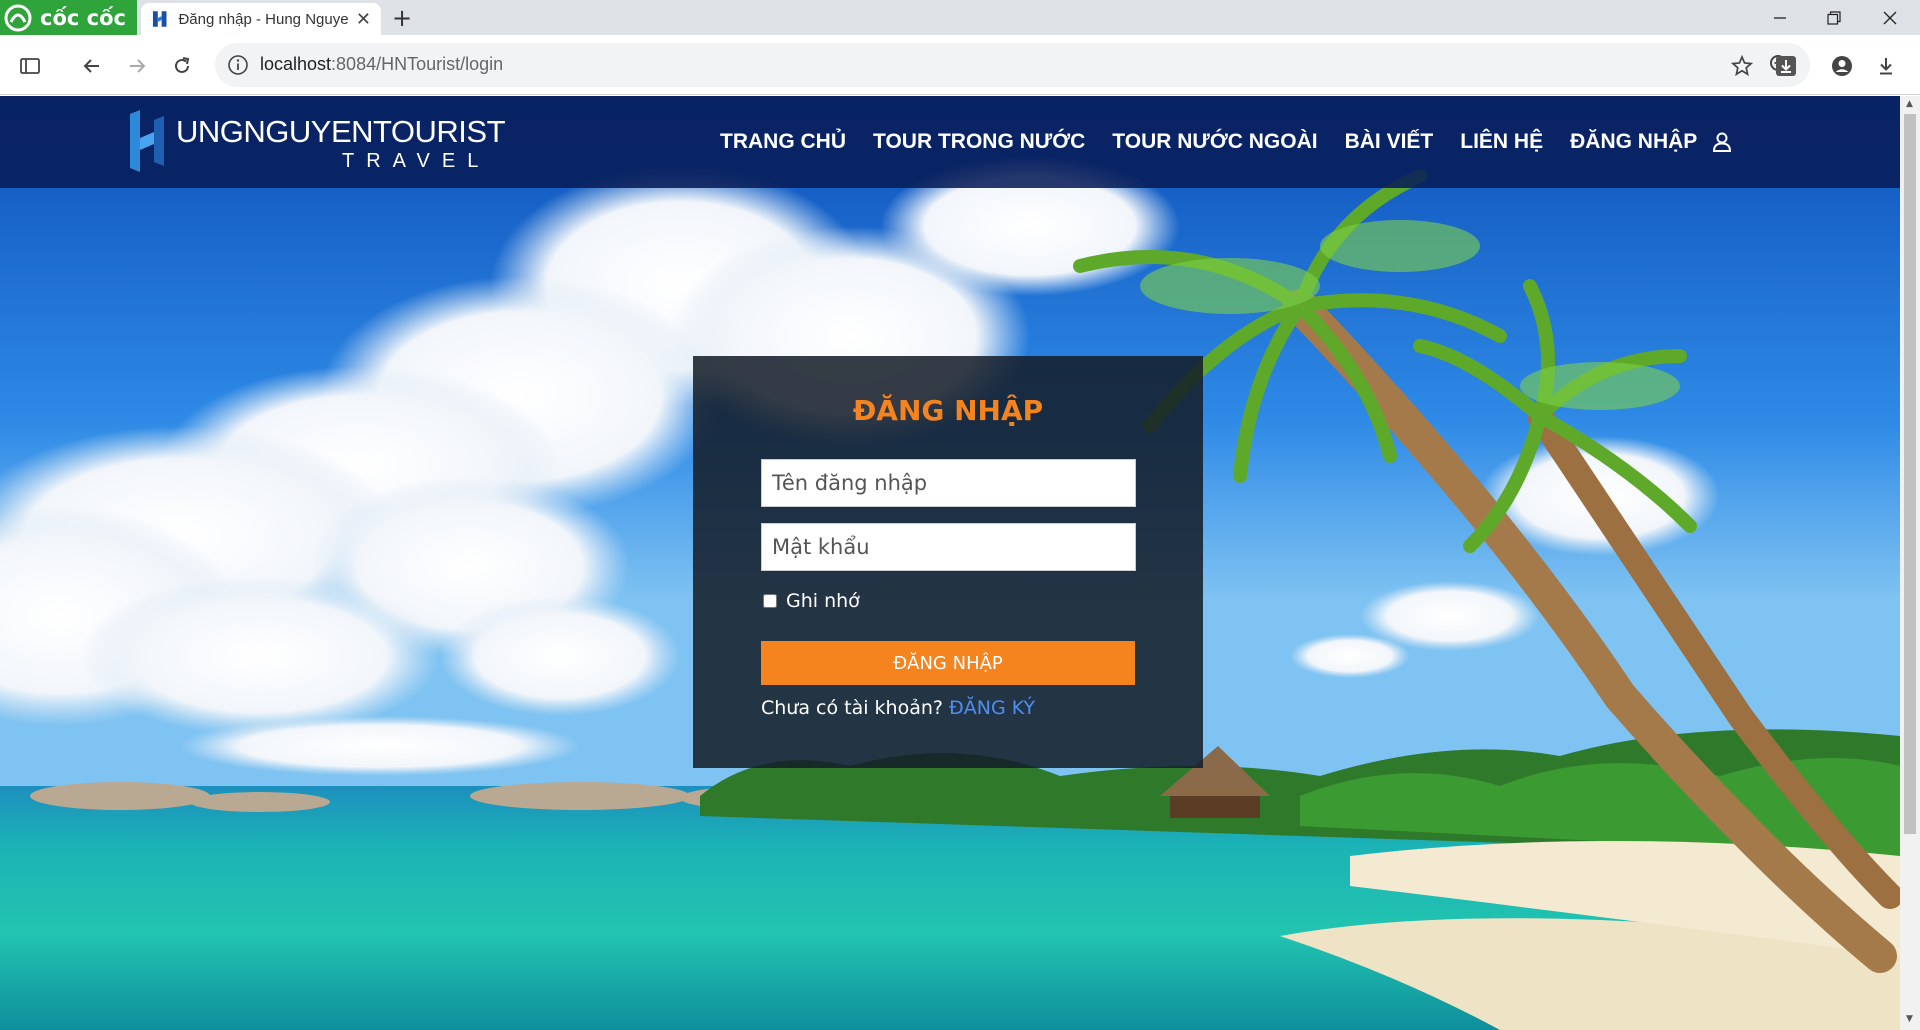  I want to click on page-scrollbar: ▲ ▼, so click(1910, 563).